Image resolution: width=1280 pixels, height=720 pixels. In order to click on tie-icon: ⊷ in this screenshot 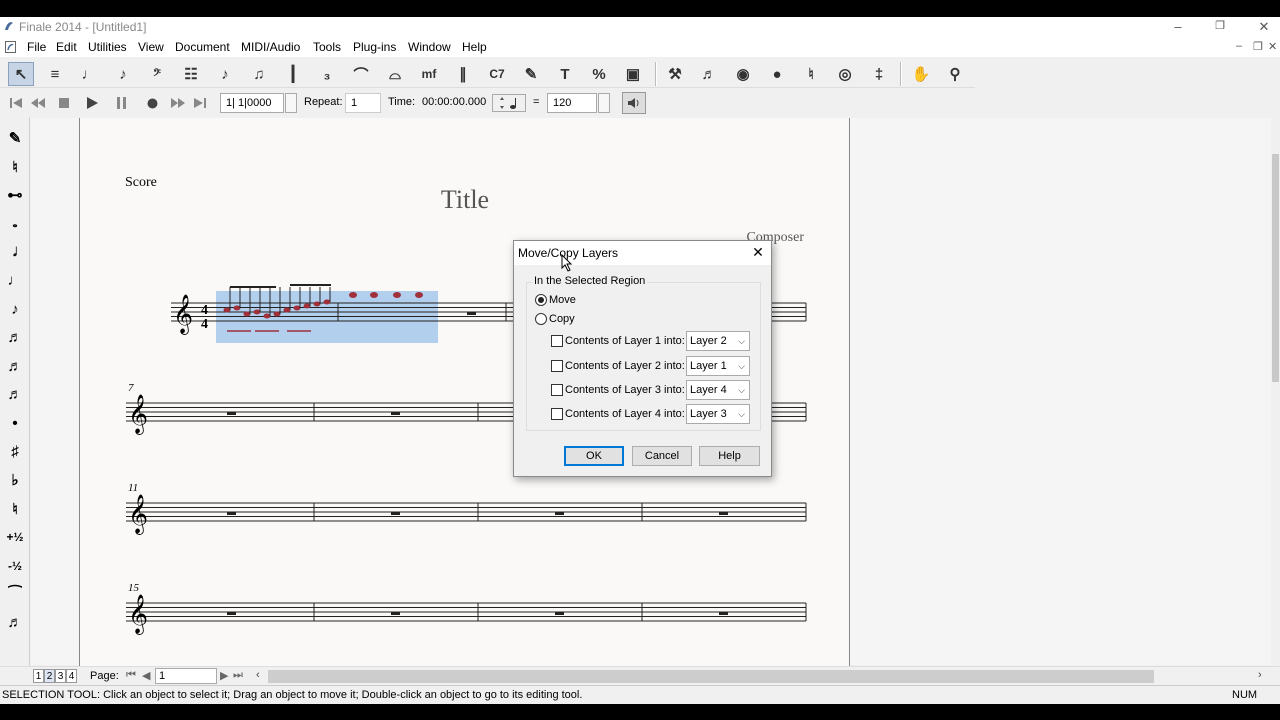, I will do `click(15, 195)`.